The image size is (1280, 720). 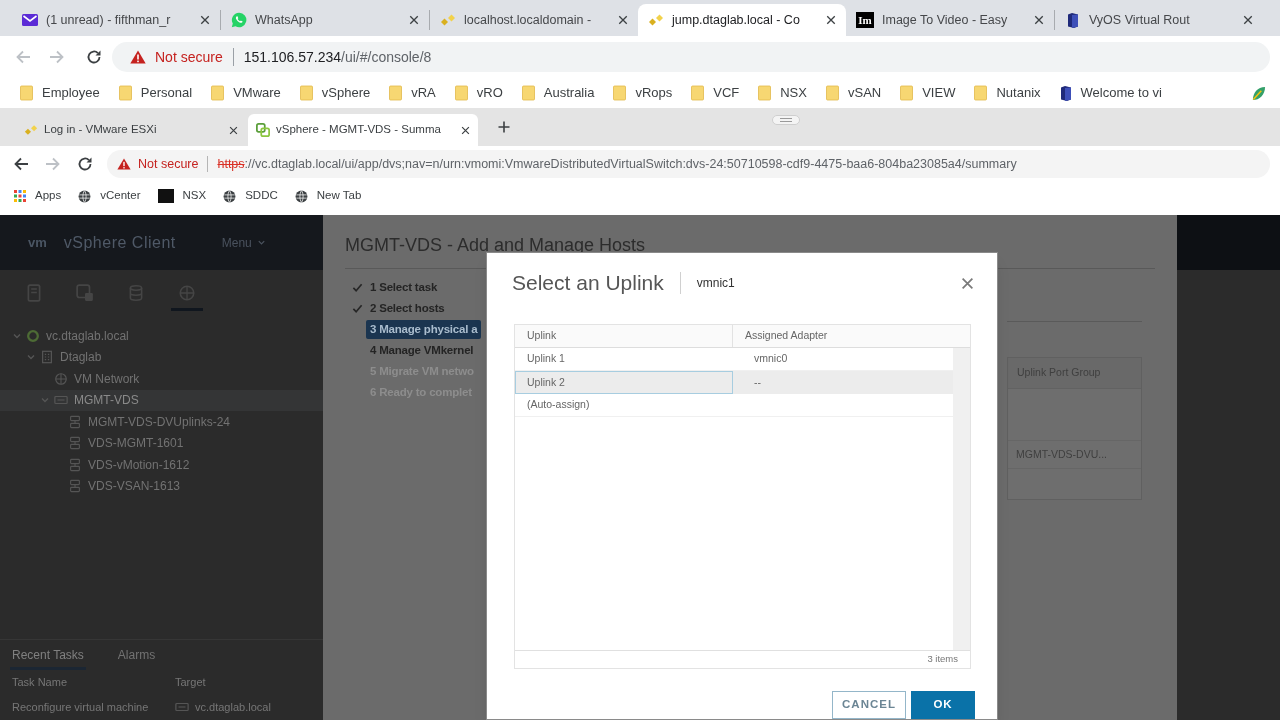 I want to click on column-header: Uplink, so click(x=624, y=336).